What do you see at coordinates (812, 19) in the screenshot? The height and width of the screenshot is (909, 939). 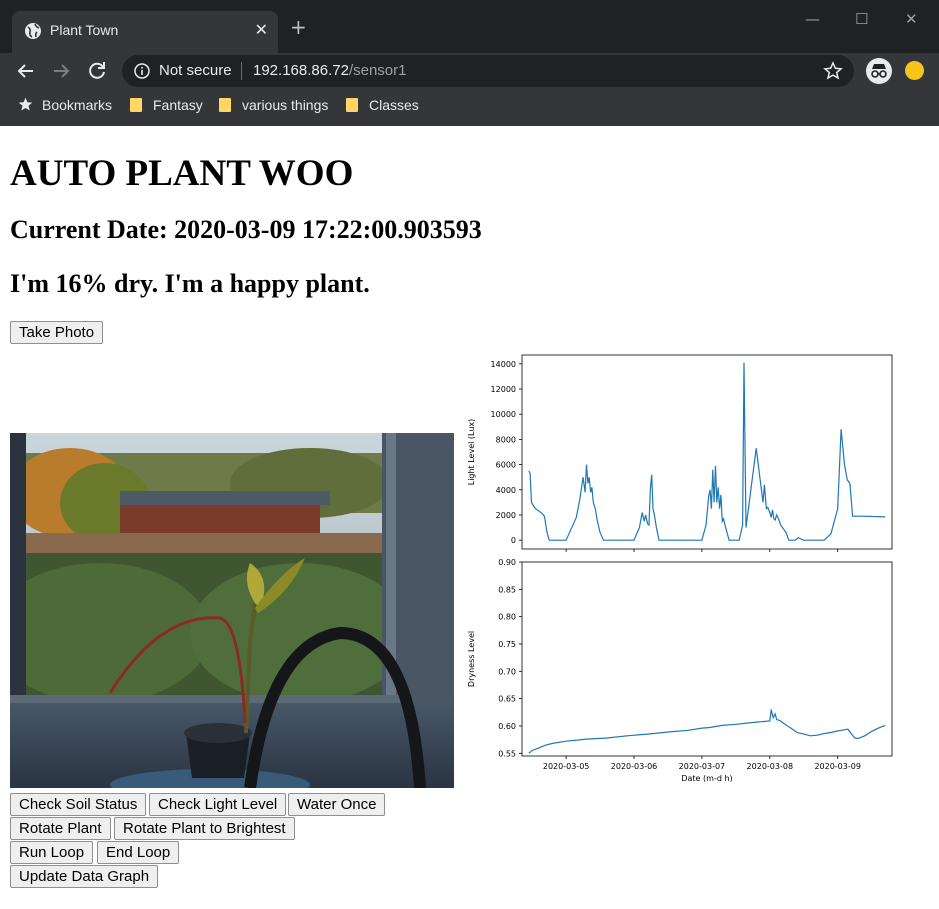 I see `minimize-icon: —` at bounding box center [812, 19].